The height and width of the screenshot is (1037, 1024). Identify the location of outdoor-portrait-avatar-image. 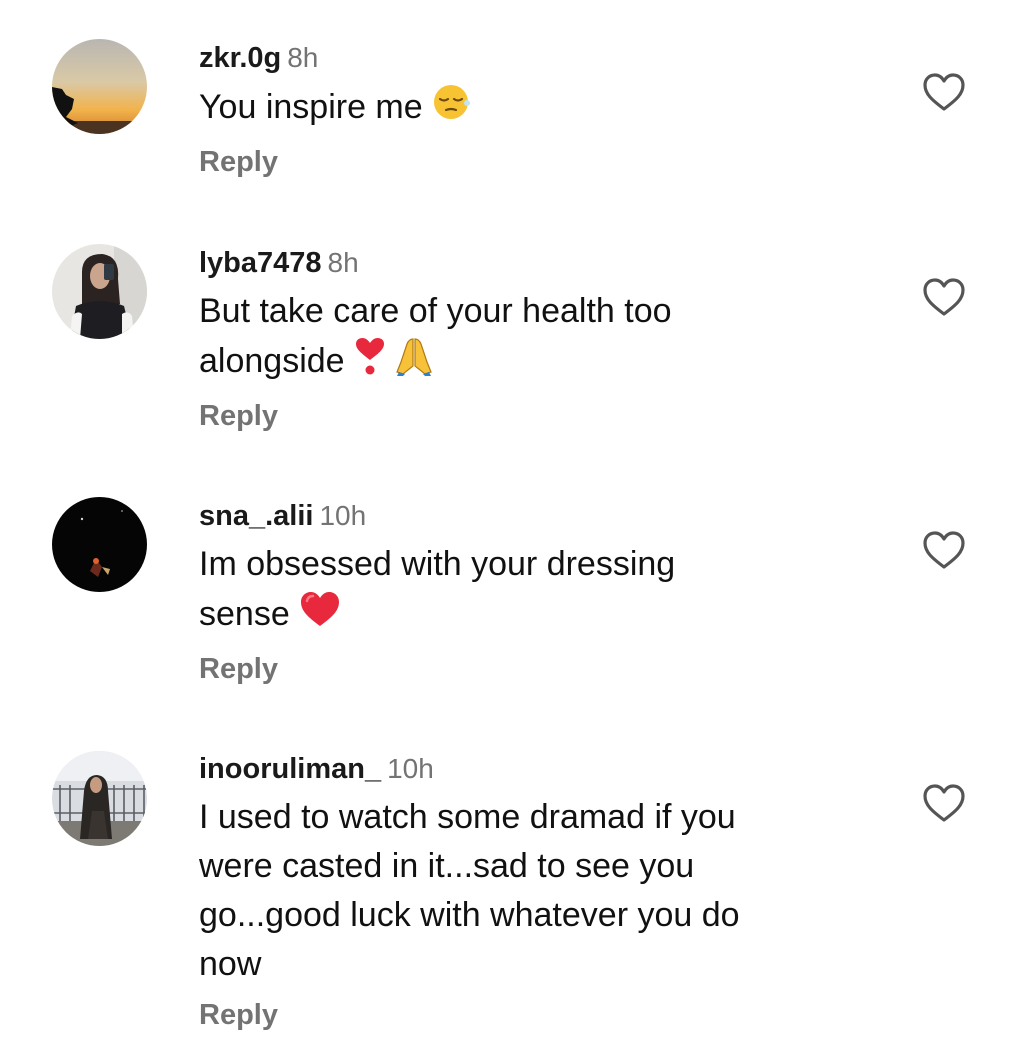
(99, 798).